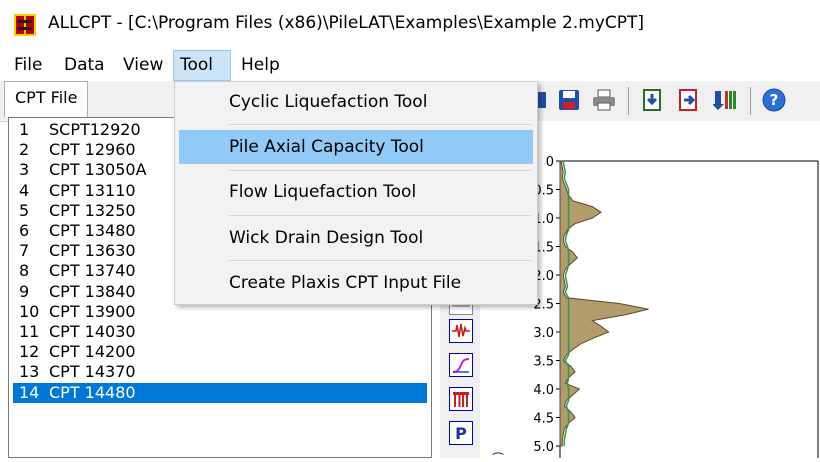  I want to click on list-item-name: CPT 13050A, so click(98, 170).